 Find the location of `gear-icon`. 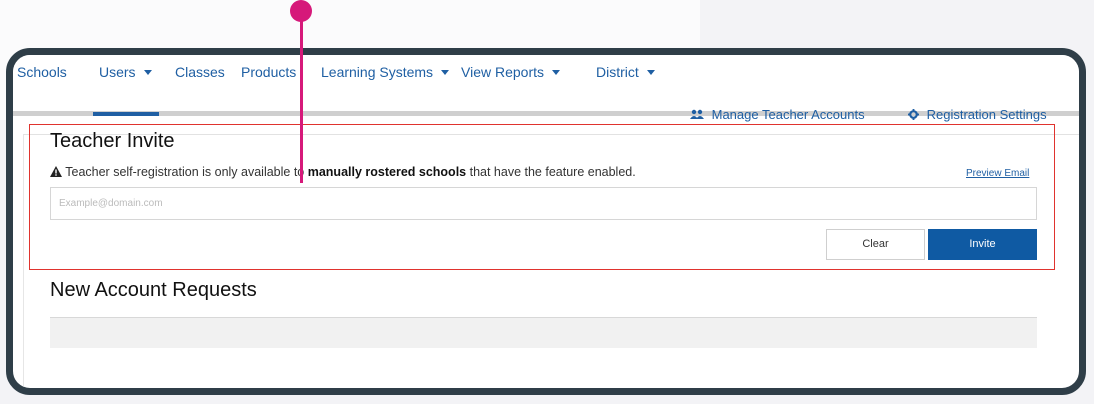

gear-icon is located at coordinates (915, 114).